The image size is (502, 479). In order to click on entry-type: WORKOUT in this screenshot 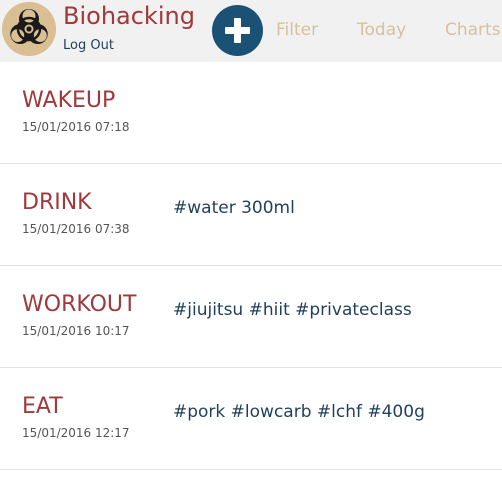, I will do `click(79, 304)`.